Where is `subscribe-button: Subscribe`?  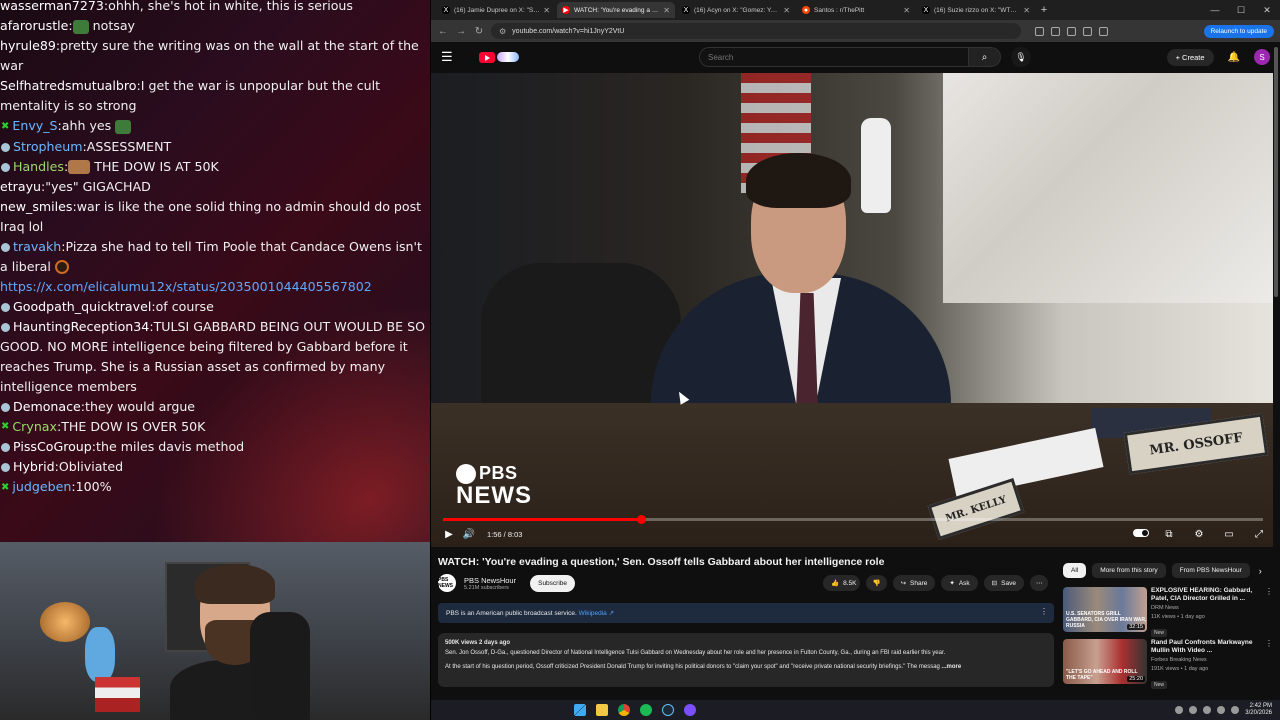
subscribe-button: Subscribe is located at coordinates (553, 583).